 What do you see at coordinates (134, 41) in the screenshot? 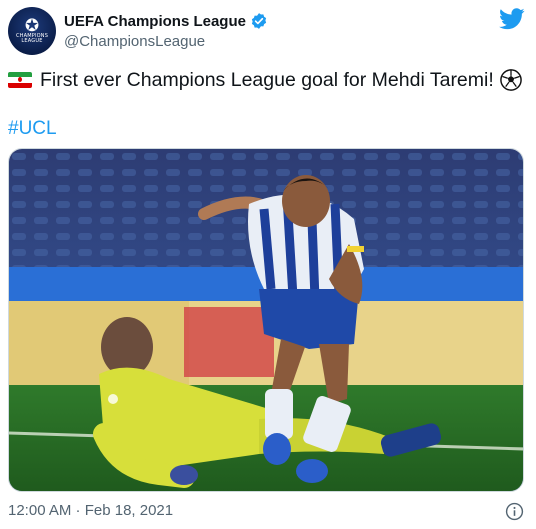
I see `author-handle: @ChampionsLeague` at bounding box center [134, 41].